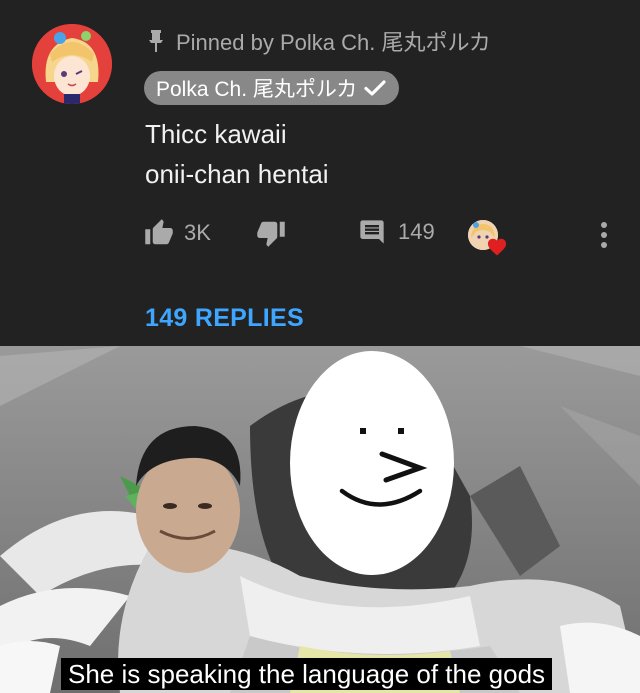 This screenshot has width=640, height=693. What do you see at coordinates (497, 247) in the screenshot?
I see `heart-icon` at bounding box center [497, 247].